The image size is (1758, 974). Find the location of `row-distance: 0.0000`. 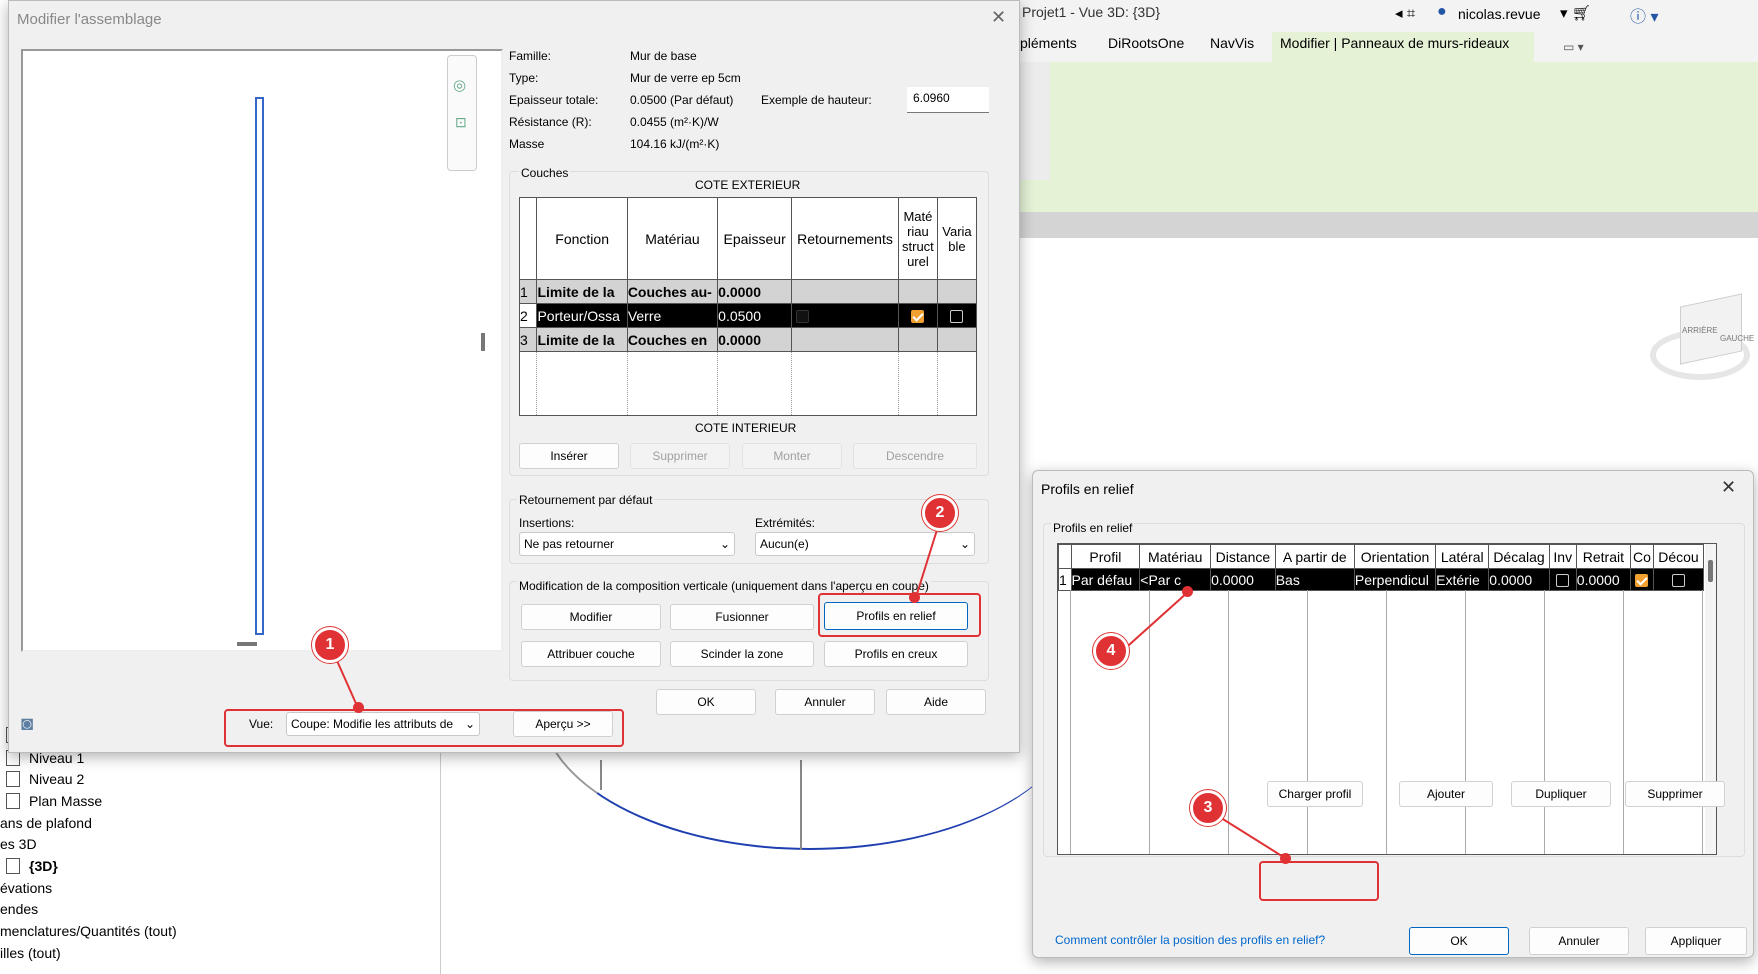

row-distance: 0.0000 is located at coordinates (1243, 579).